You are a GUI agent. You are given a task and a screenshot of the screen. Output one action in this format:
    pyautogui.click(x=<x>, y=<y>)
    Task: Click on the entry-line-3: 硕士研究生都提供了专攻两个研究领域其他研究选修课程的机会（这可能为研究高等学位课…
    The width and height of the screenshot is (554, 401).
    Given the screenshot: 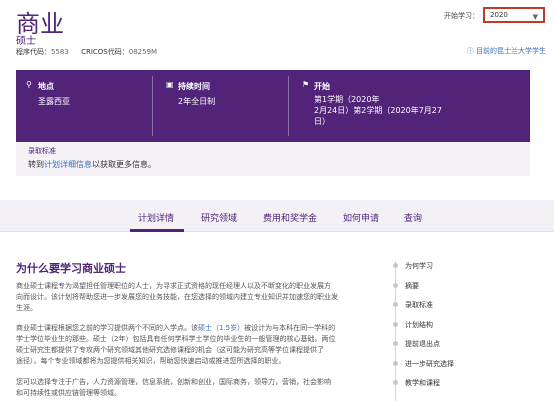 What is the action you would take?
    pyautogui.click(x=170, y=350)
    